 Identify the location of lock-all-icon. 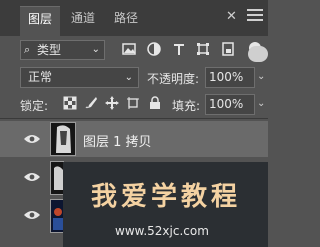
(155, 103).